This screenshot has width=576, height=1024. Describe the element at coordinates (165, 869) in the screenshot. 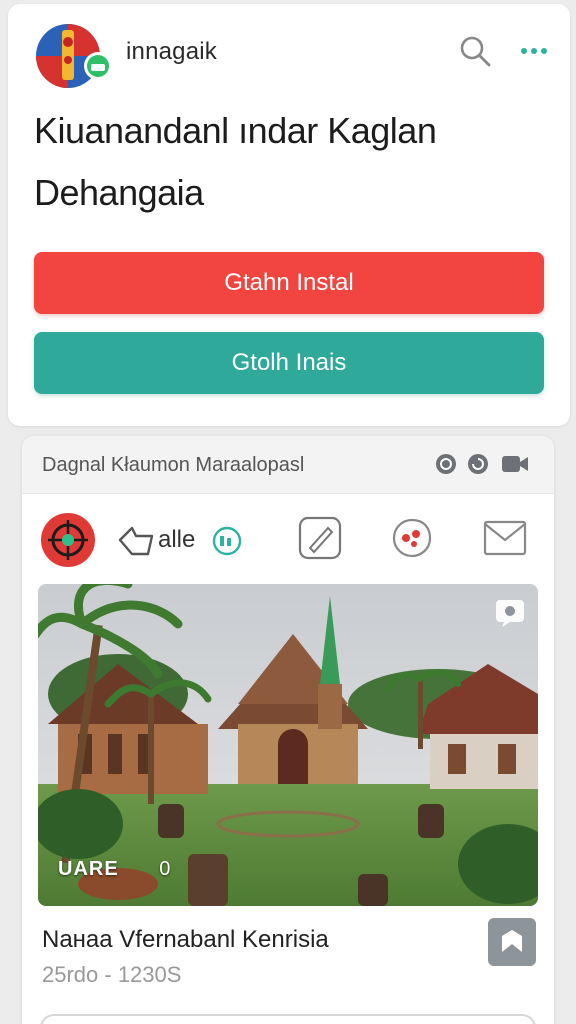

I see `photo-badge-count: 0` at that location.